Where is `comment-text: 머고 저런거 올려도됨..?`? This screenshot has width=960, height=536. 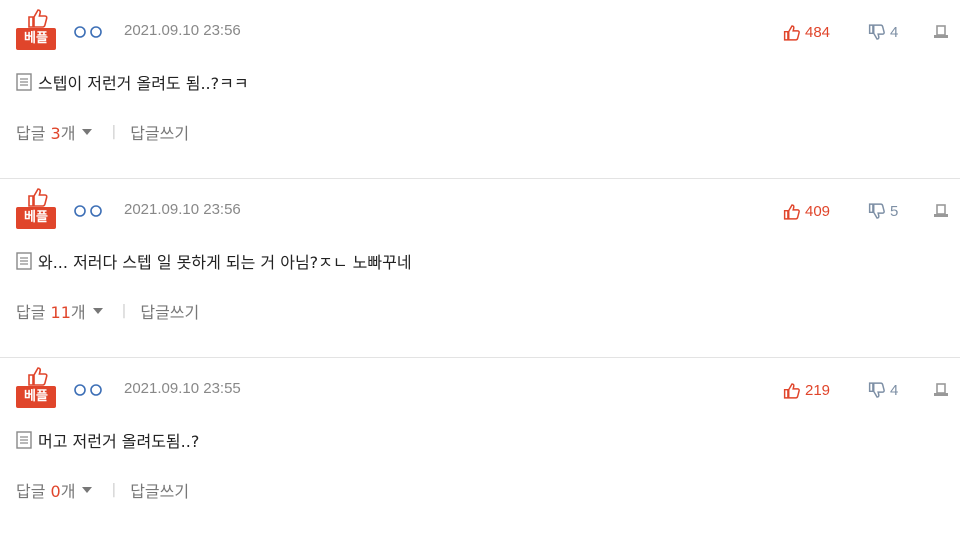 comment-text: 머고 저런거 올려도됨..? is located at coordinates (119, 441).